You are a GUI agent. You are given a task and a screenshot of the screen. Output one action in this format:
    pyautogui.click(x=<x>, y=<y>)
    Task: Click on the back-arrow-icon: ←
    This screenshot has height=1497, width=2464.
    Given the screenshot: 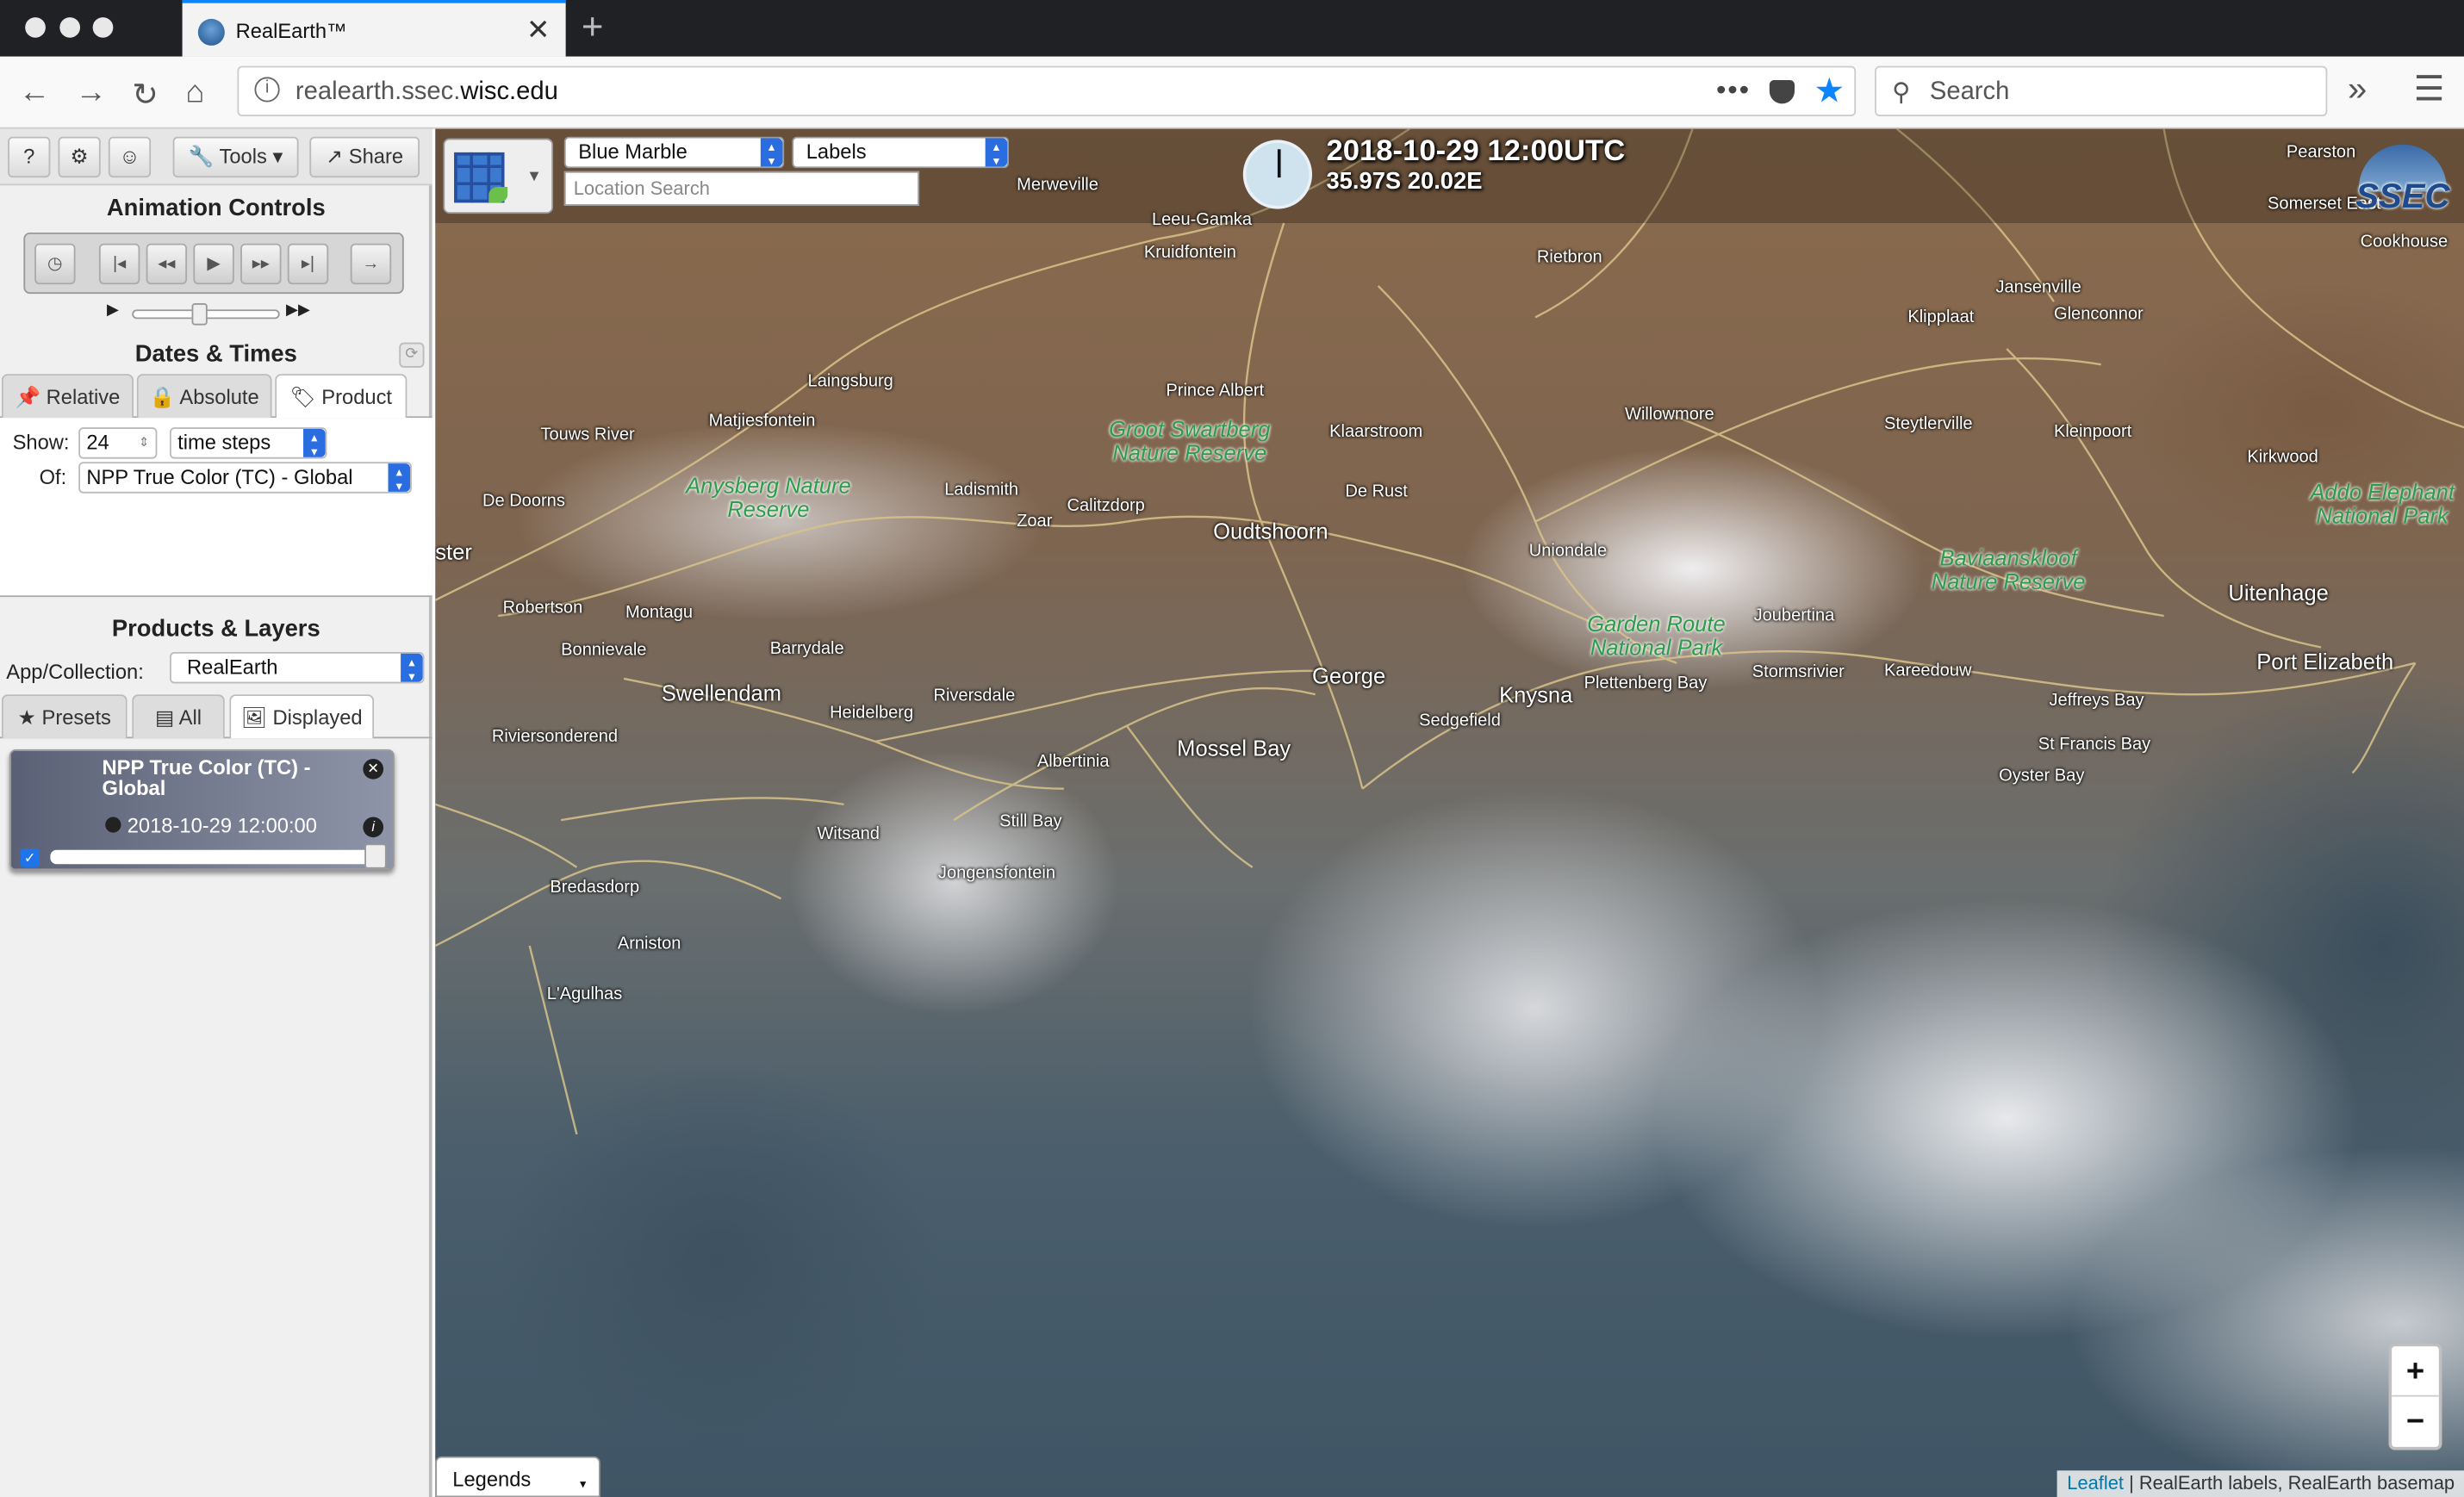 What is the action you would take?
    pyautogui.click(x=35, y=94)
    